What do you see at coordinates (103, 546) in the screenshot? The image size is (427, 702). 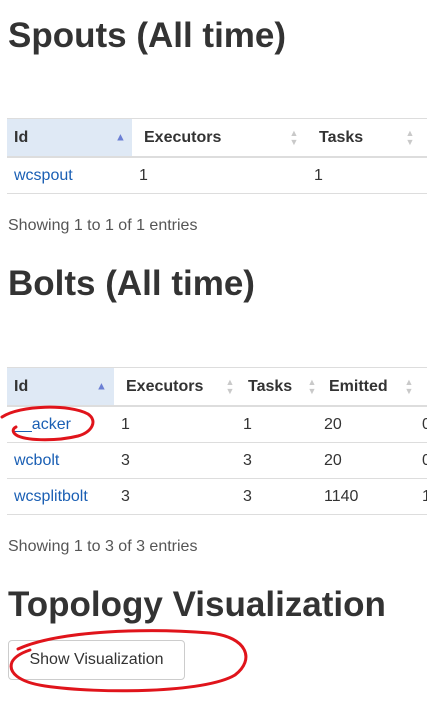 I see `bolts-table-info: Showing 1 to 3 of 3 entries` at bounding box center [103, 546].